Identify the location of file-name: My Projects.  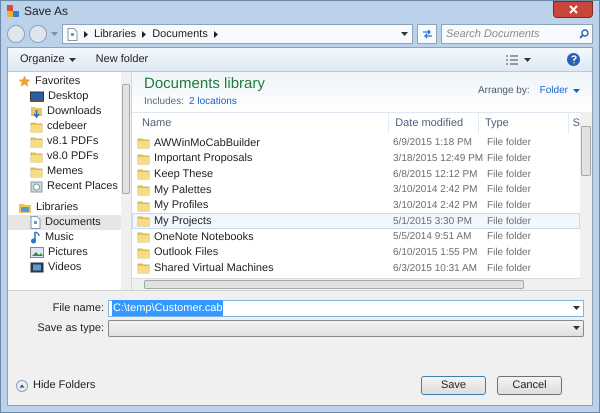
(183, 222).